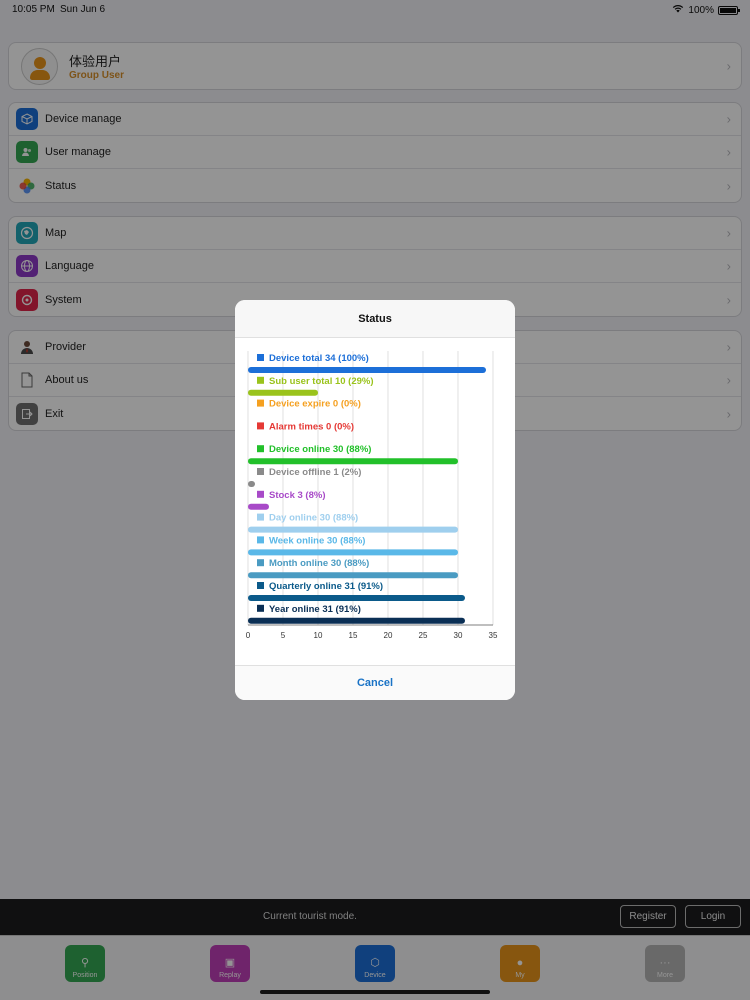  Describe the element at coordinates (248, 635) in the screenshot. I see `x-tick-label: 0` at that location.